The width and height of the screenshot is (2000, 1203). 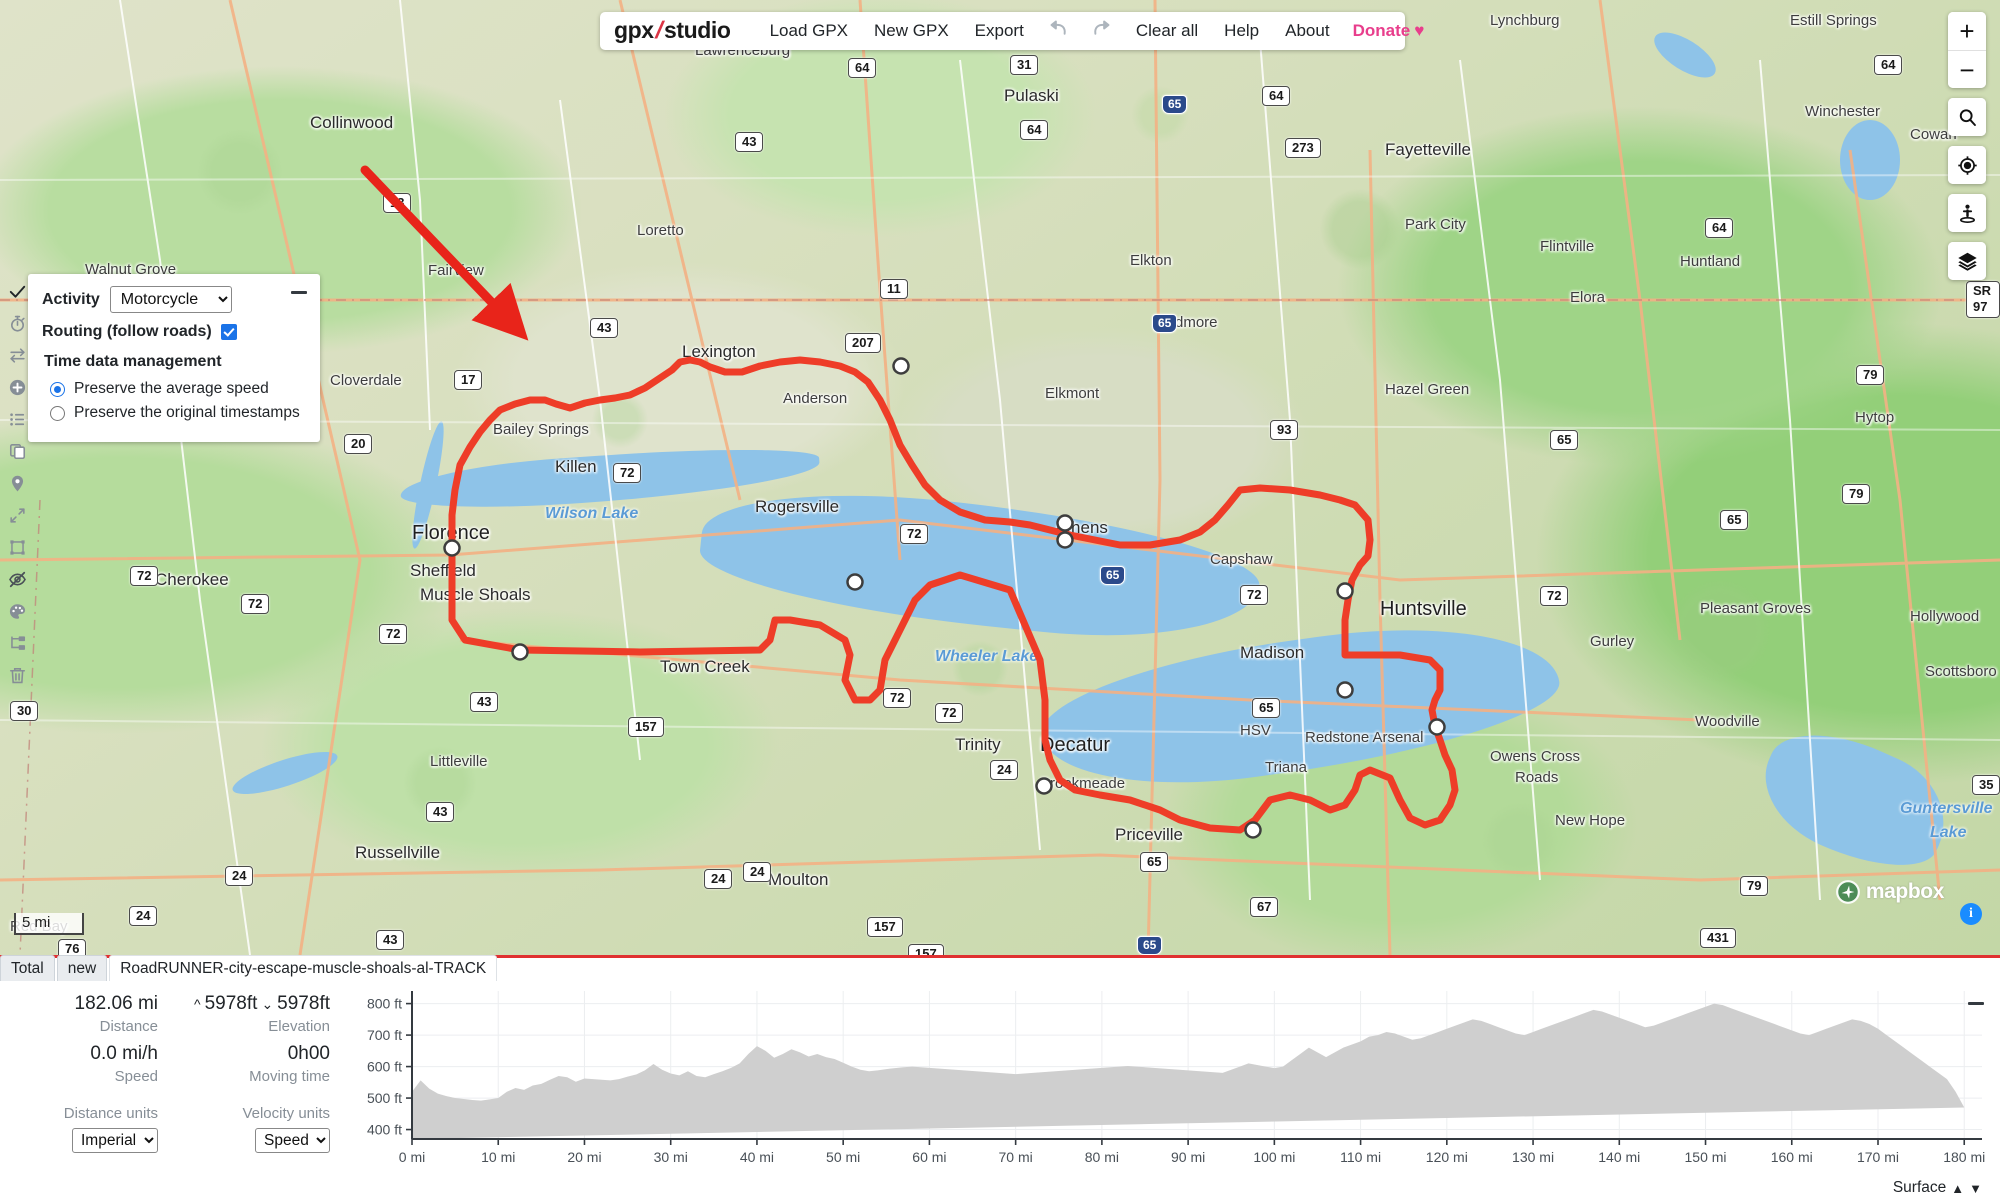 I want to click on time-section-title: Time data management, so click(x=133, y=361).